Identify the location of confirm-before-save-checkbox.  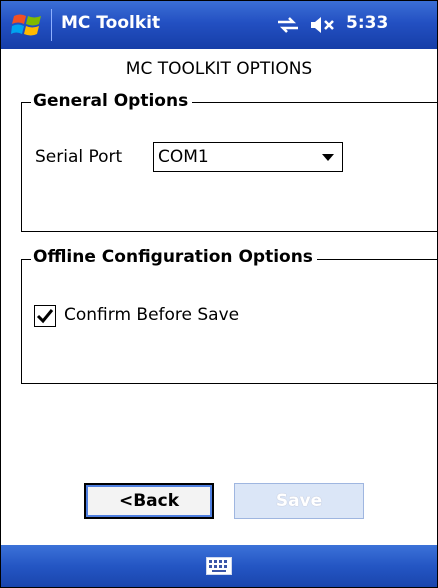
(45, 316).